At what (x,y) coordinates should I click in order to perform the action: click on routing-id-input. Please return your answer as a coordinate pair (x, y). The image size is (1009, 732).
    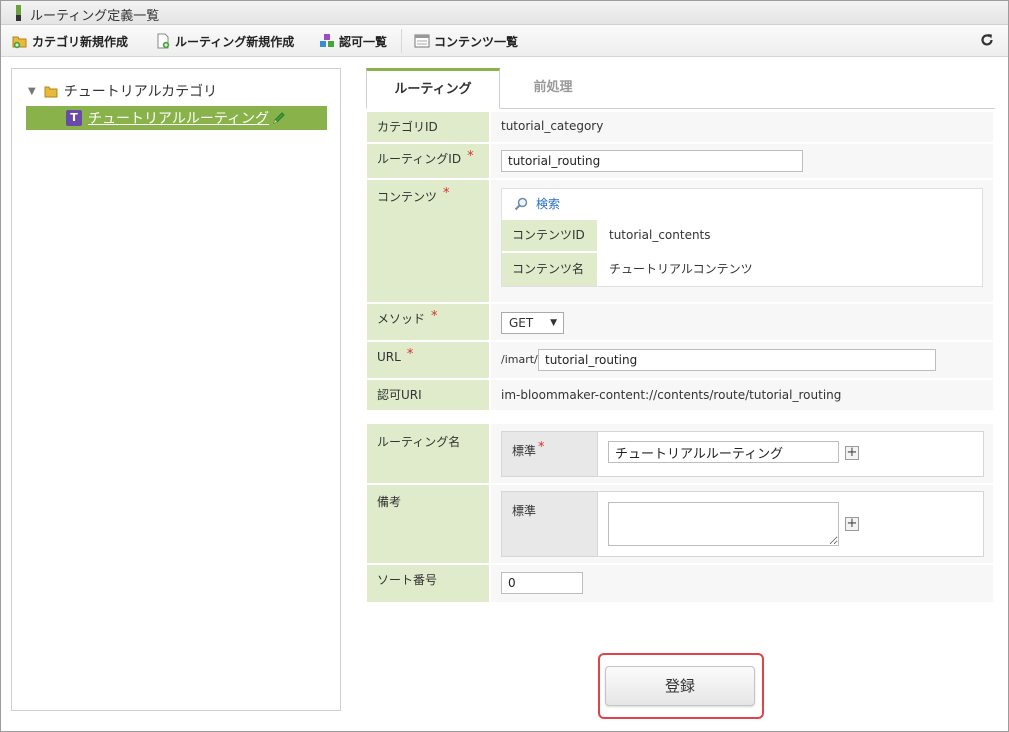
    Looking at the image, I should click on (652, 161).